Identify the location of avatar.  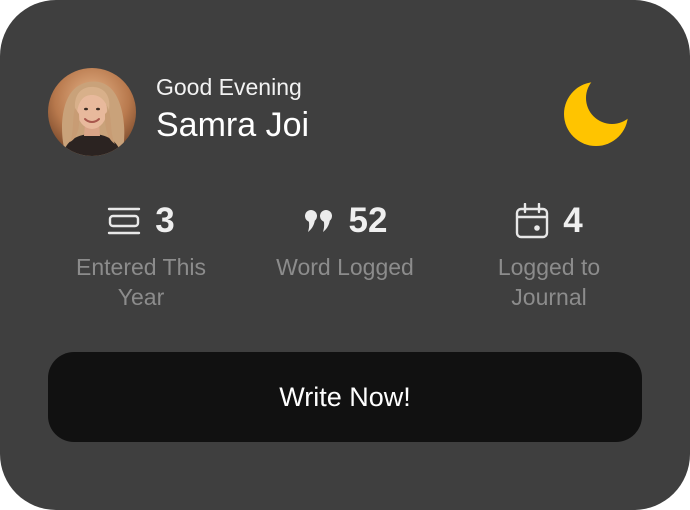
(92, 112).